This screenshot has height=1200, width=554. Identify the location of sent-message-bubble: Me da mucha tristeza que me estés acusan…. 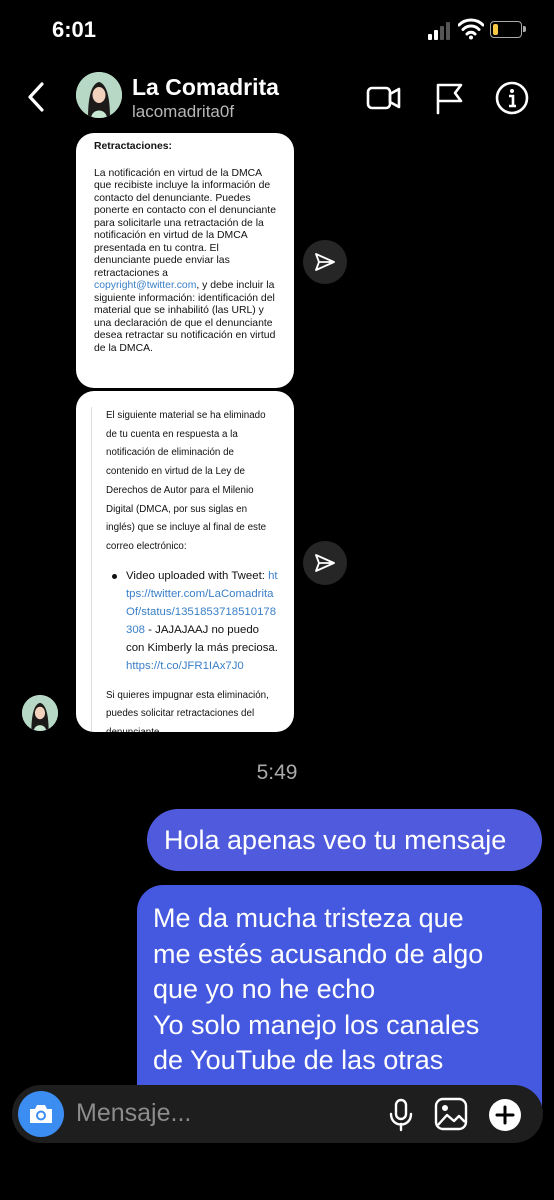
(339, 1000).